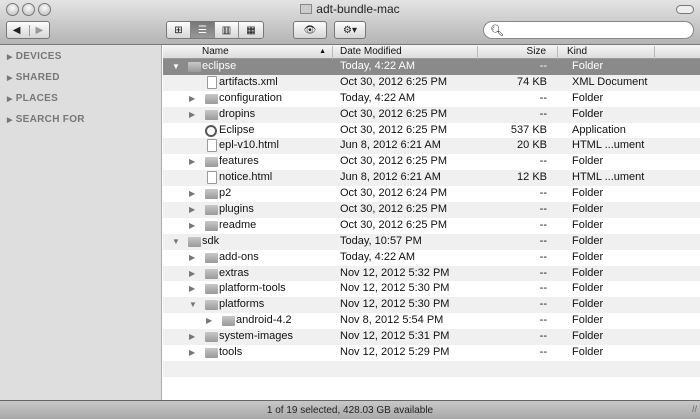 The image size is (700, 420). Describe the element at coordinates (371, 51) in the screenshot. I see `header-label: Date Modified` at that location.